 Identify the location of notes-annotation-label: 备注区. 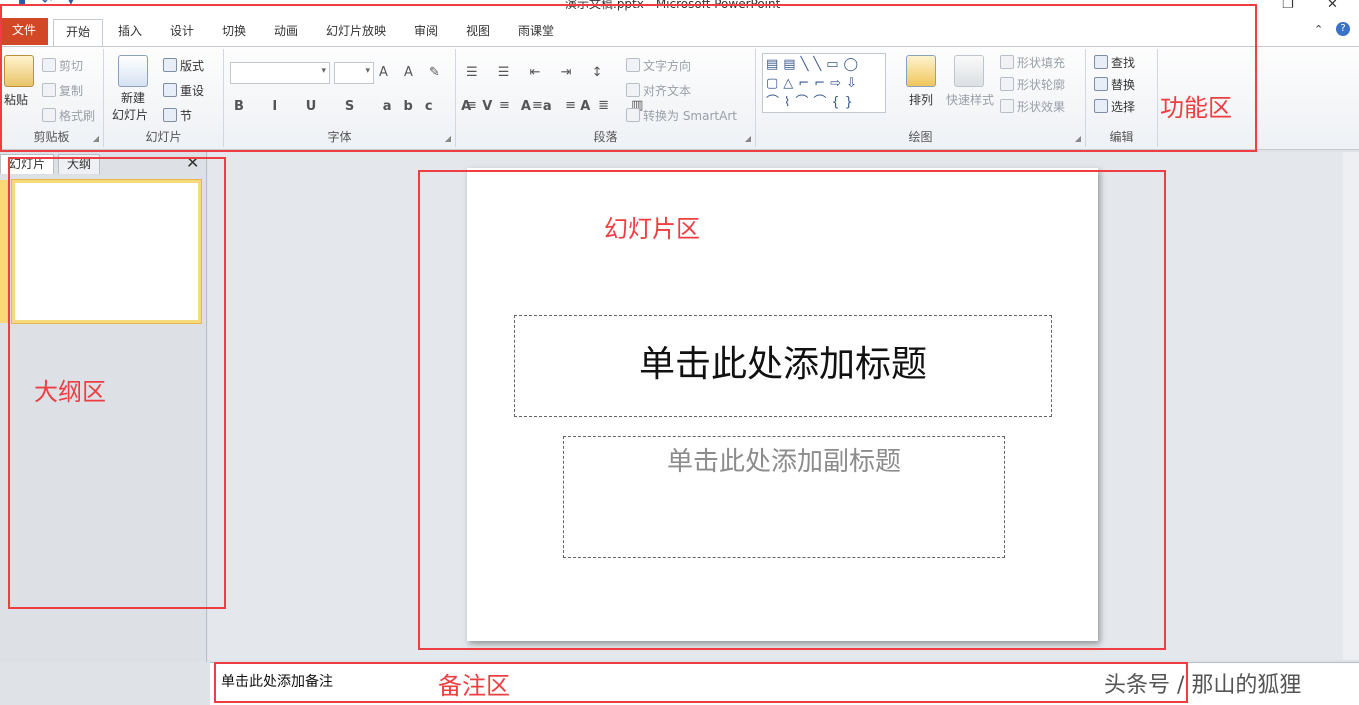
(474, 686).